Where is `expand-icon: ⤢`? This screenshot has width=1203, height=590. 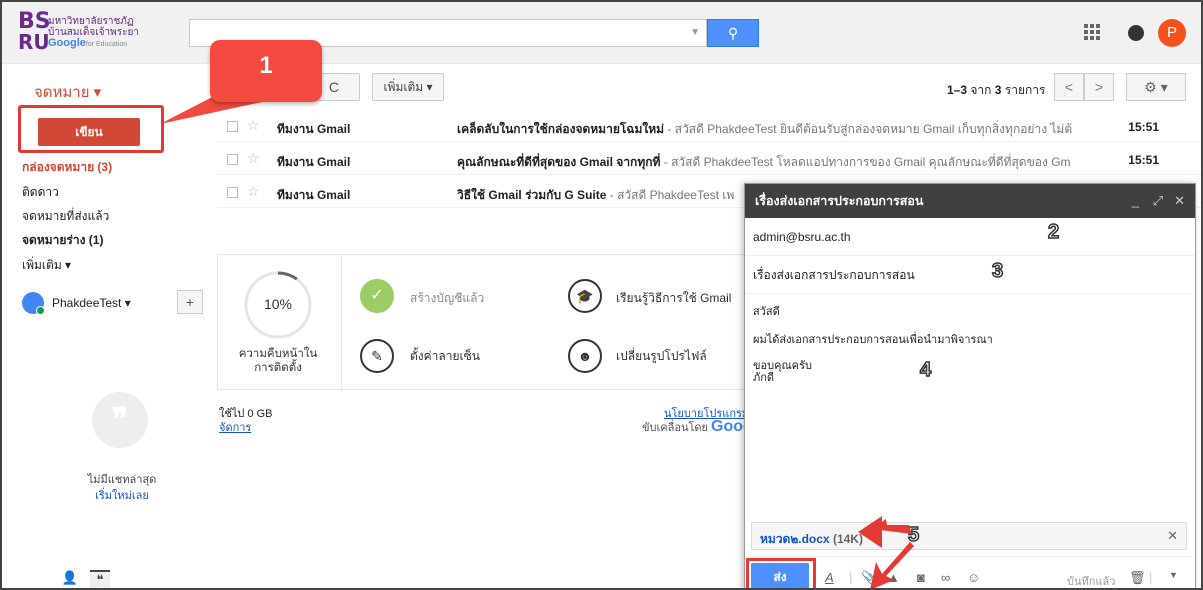 expand-icon: ⤢ is located at coordinates (1158, 201).